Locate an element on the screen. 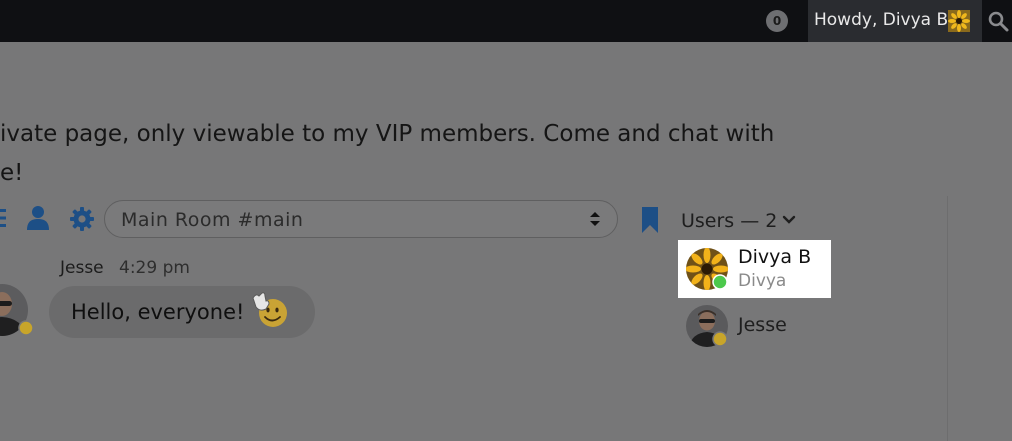  users-header: Users — 2 is located at coordinates (729, 221).